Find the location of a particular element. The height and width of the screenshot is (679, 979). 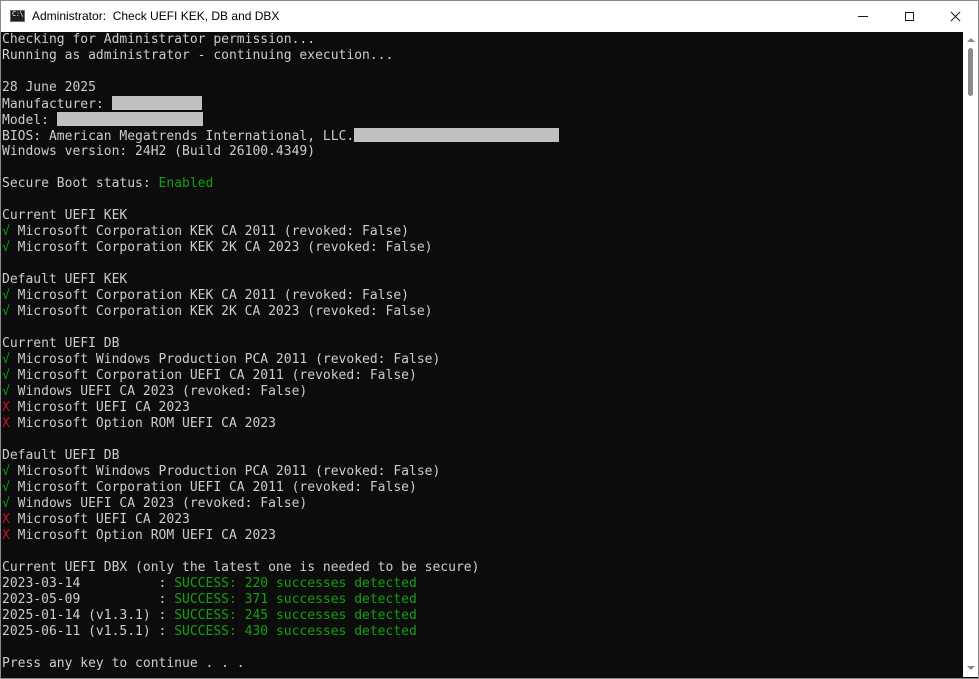

redacted-bios-version is located at coordinates (457, 135).